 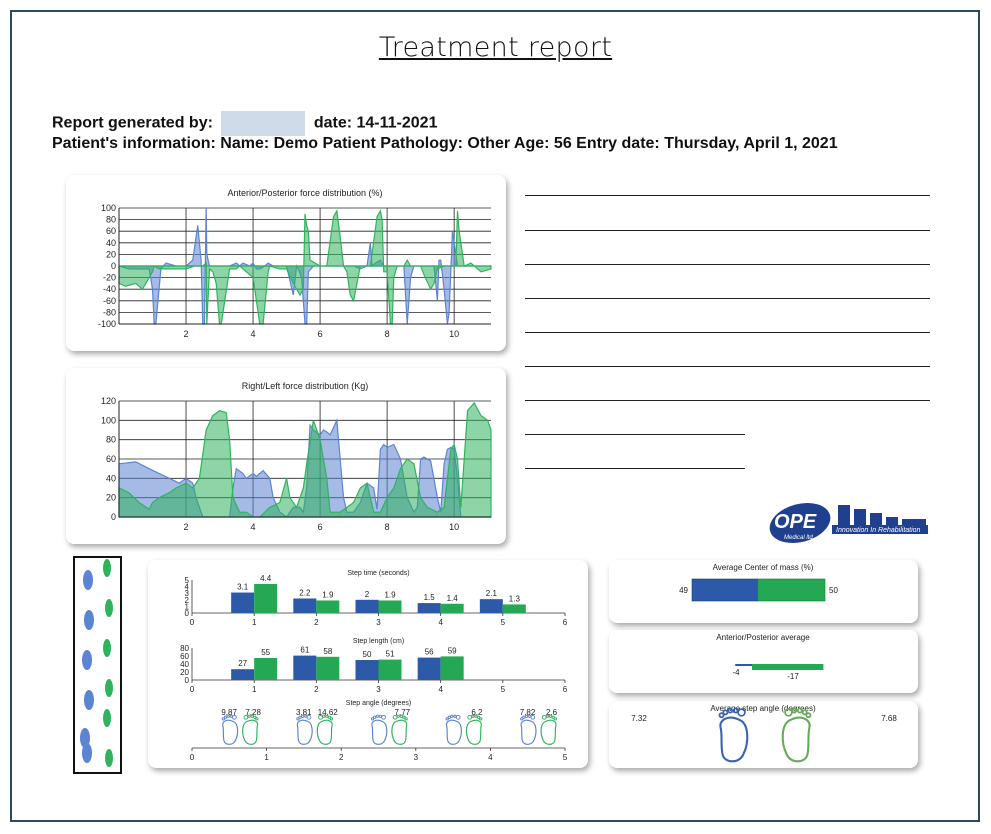 I want to click on logo-name: OPE, so click(x=795, y=522).